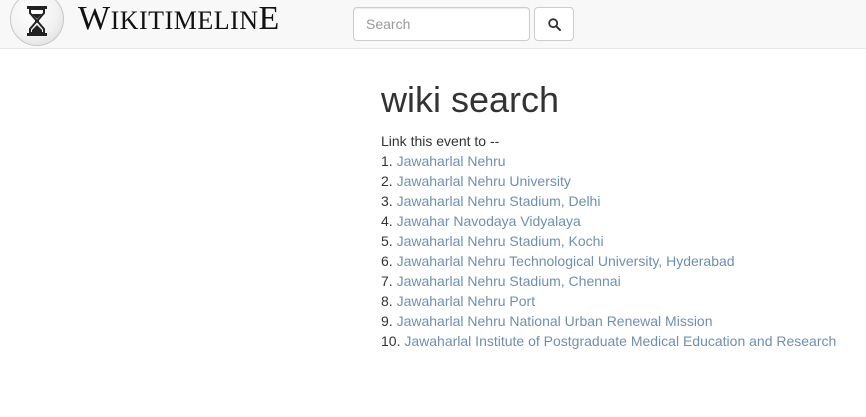 Image resolution: width=866 pixels, height=417 pixels. I want to click on brand-name: WIKITIMELINE, so click(179, 22).